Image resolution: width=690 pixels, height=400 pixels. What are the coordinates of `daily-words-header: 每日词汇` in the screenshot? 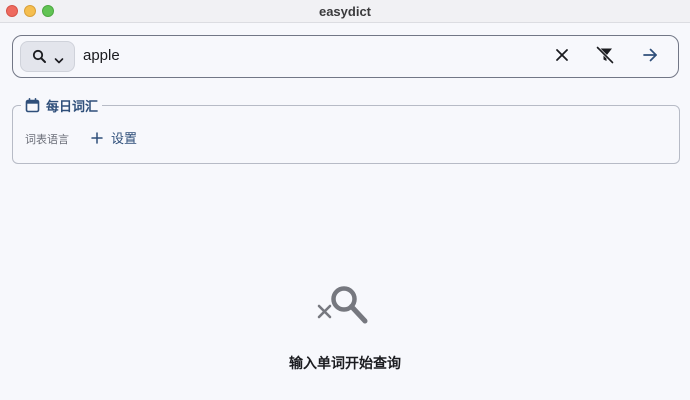 It's located at (62, 105).